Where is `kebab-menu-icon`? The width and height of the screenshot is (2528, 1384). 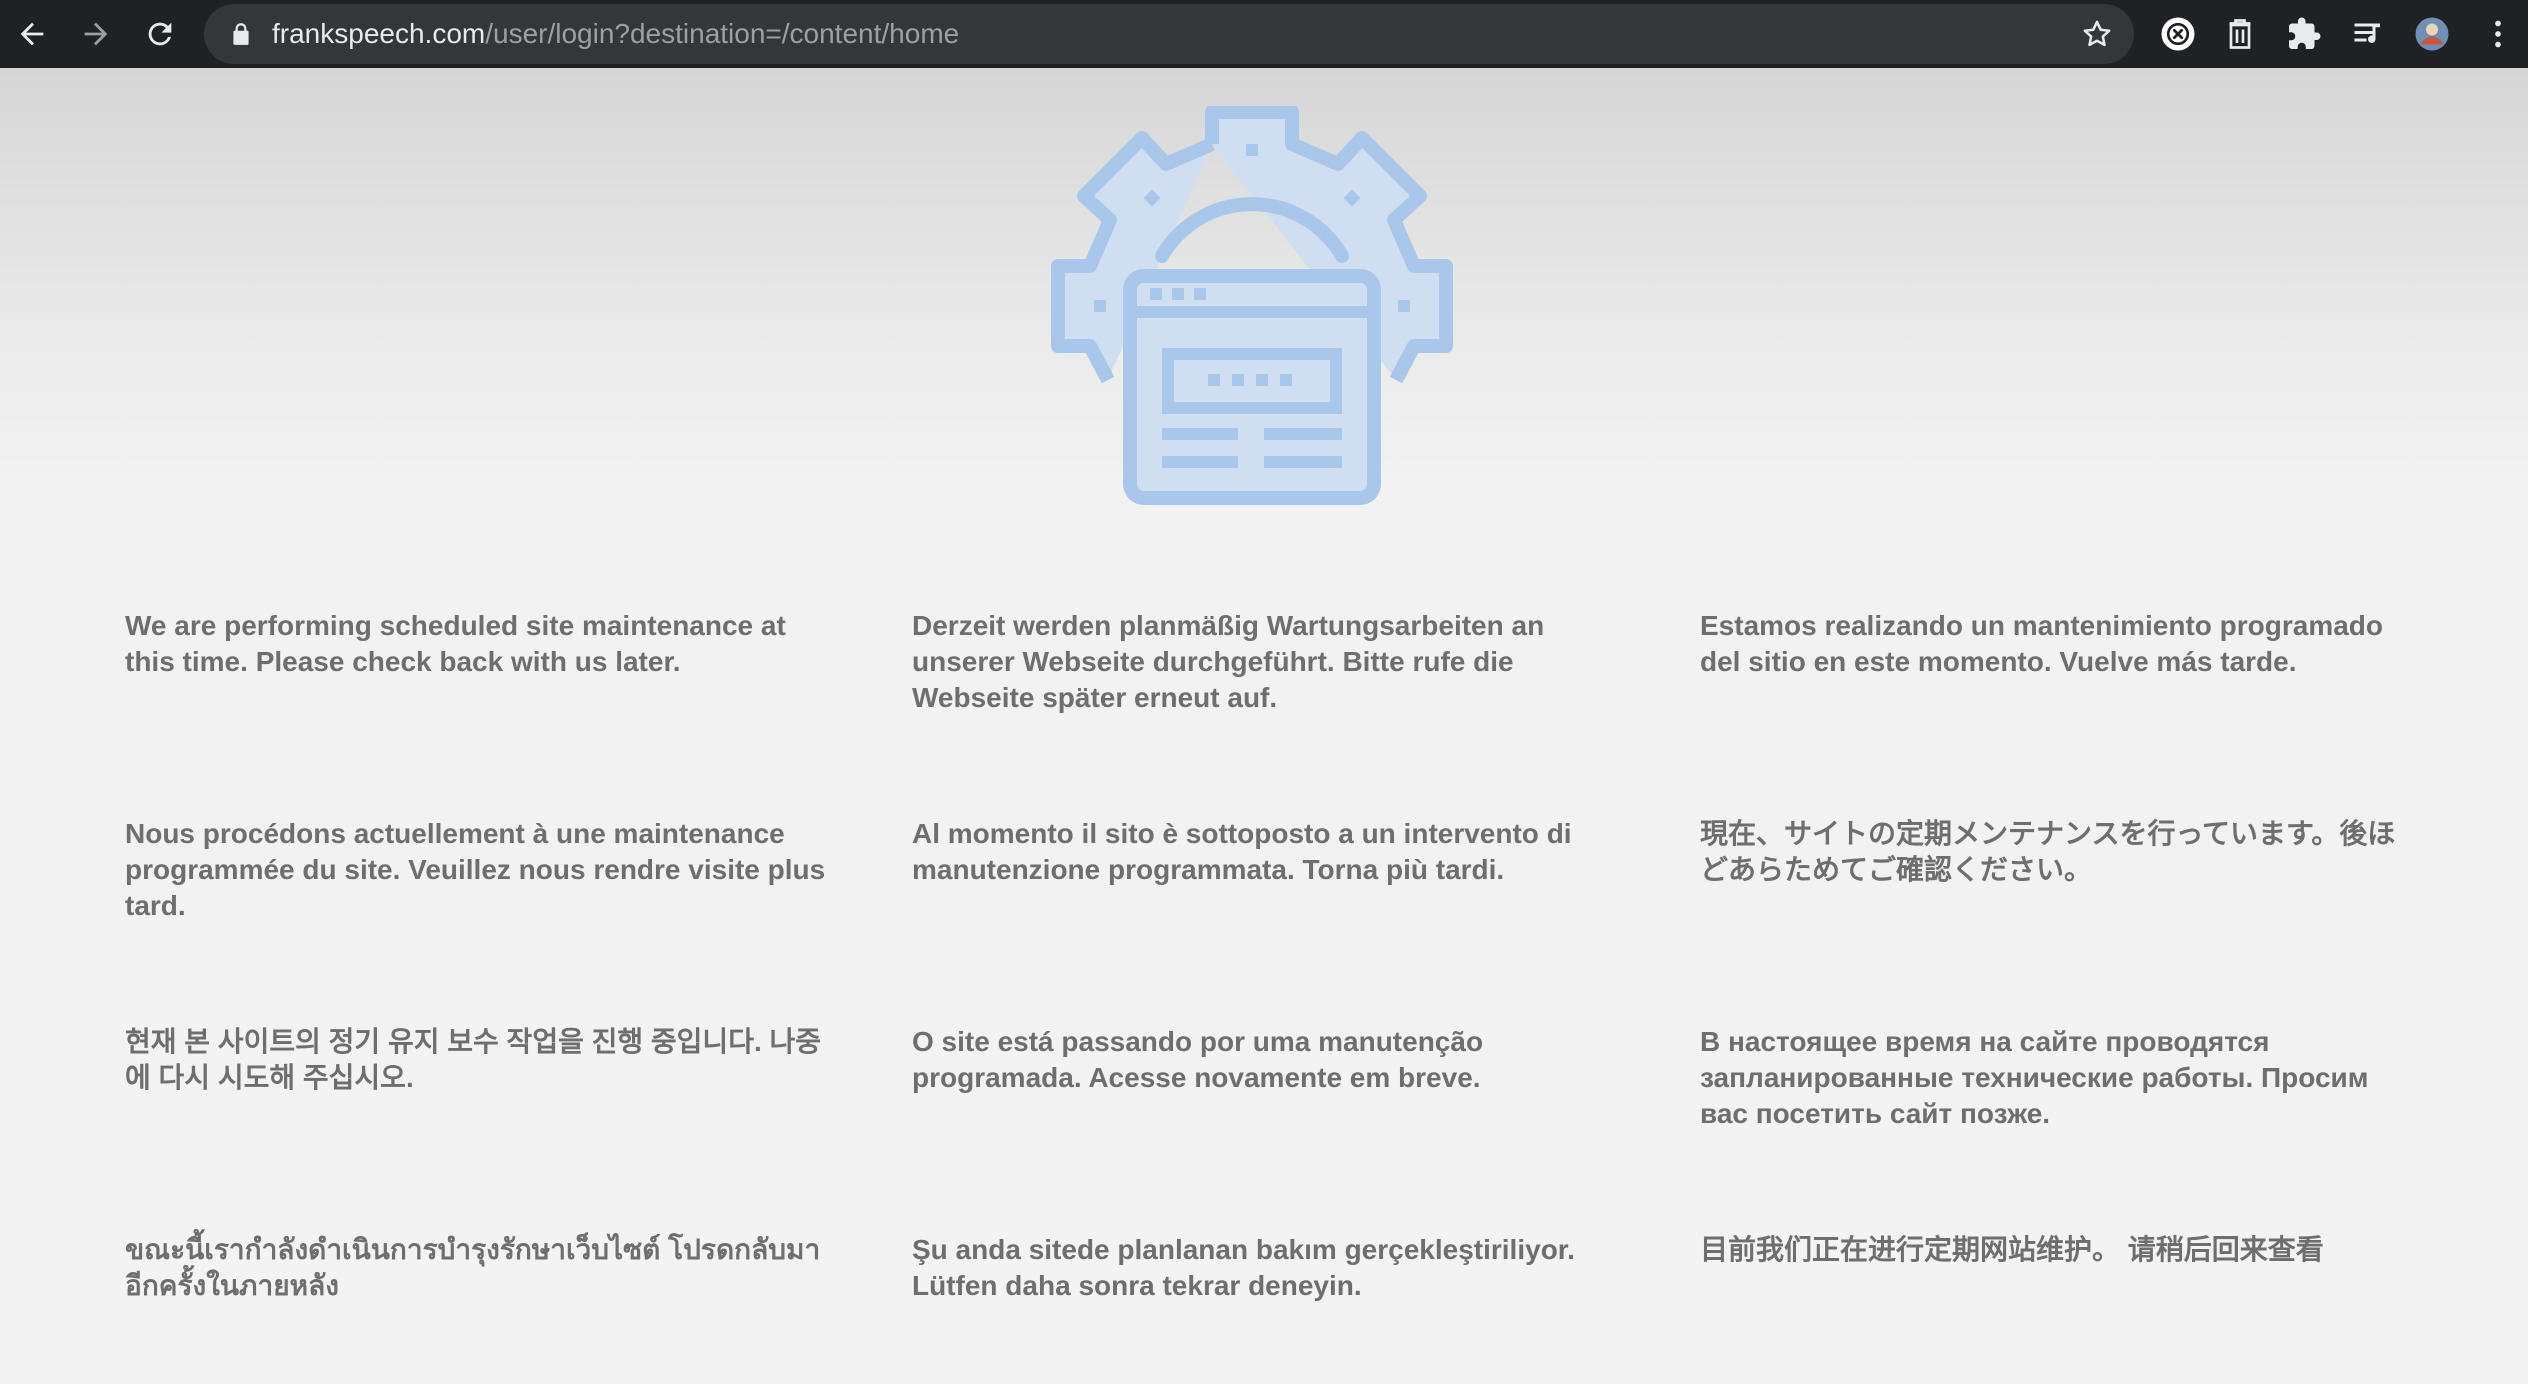
kebab-menu-icon is located at coordinates (2498, 34).